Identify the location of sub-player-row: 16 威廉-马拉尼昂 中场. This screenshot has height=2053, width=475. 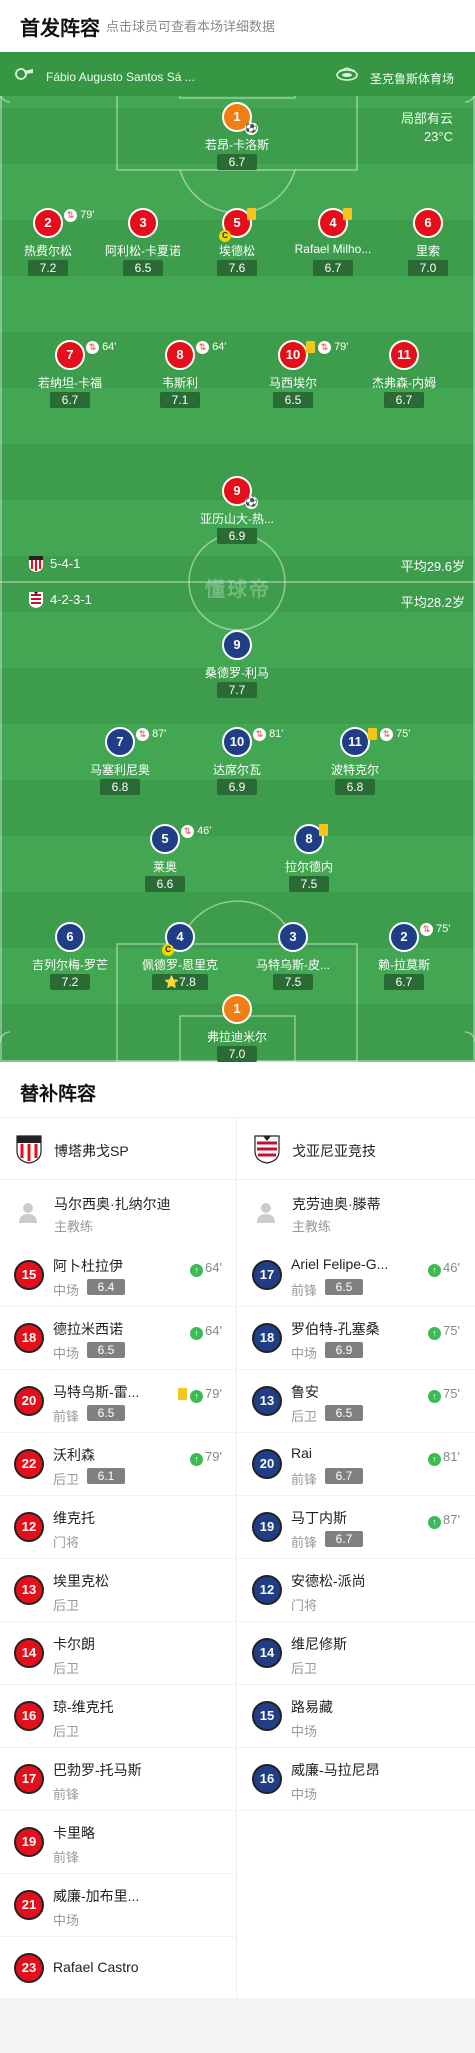
(356, 1779).